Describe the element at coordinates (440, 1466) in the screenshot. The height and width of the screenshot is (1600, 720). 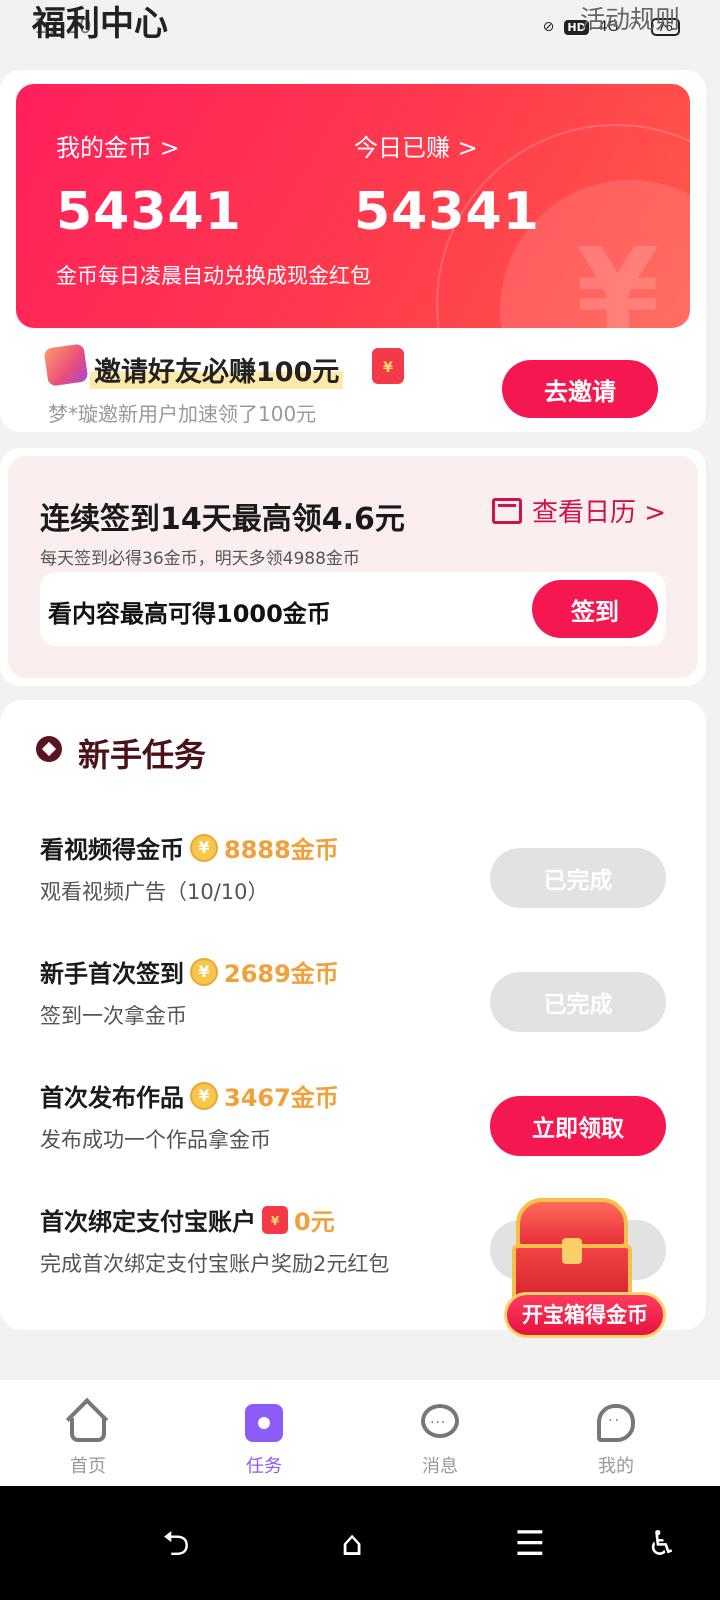
I see `nav-label: 消息` at that location.